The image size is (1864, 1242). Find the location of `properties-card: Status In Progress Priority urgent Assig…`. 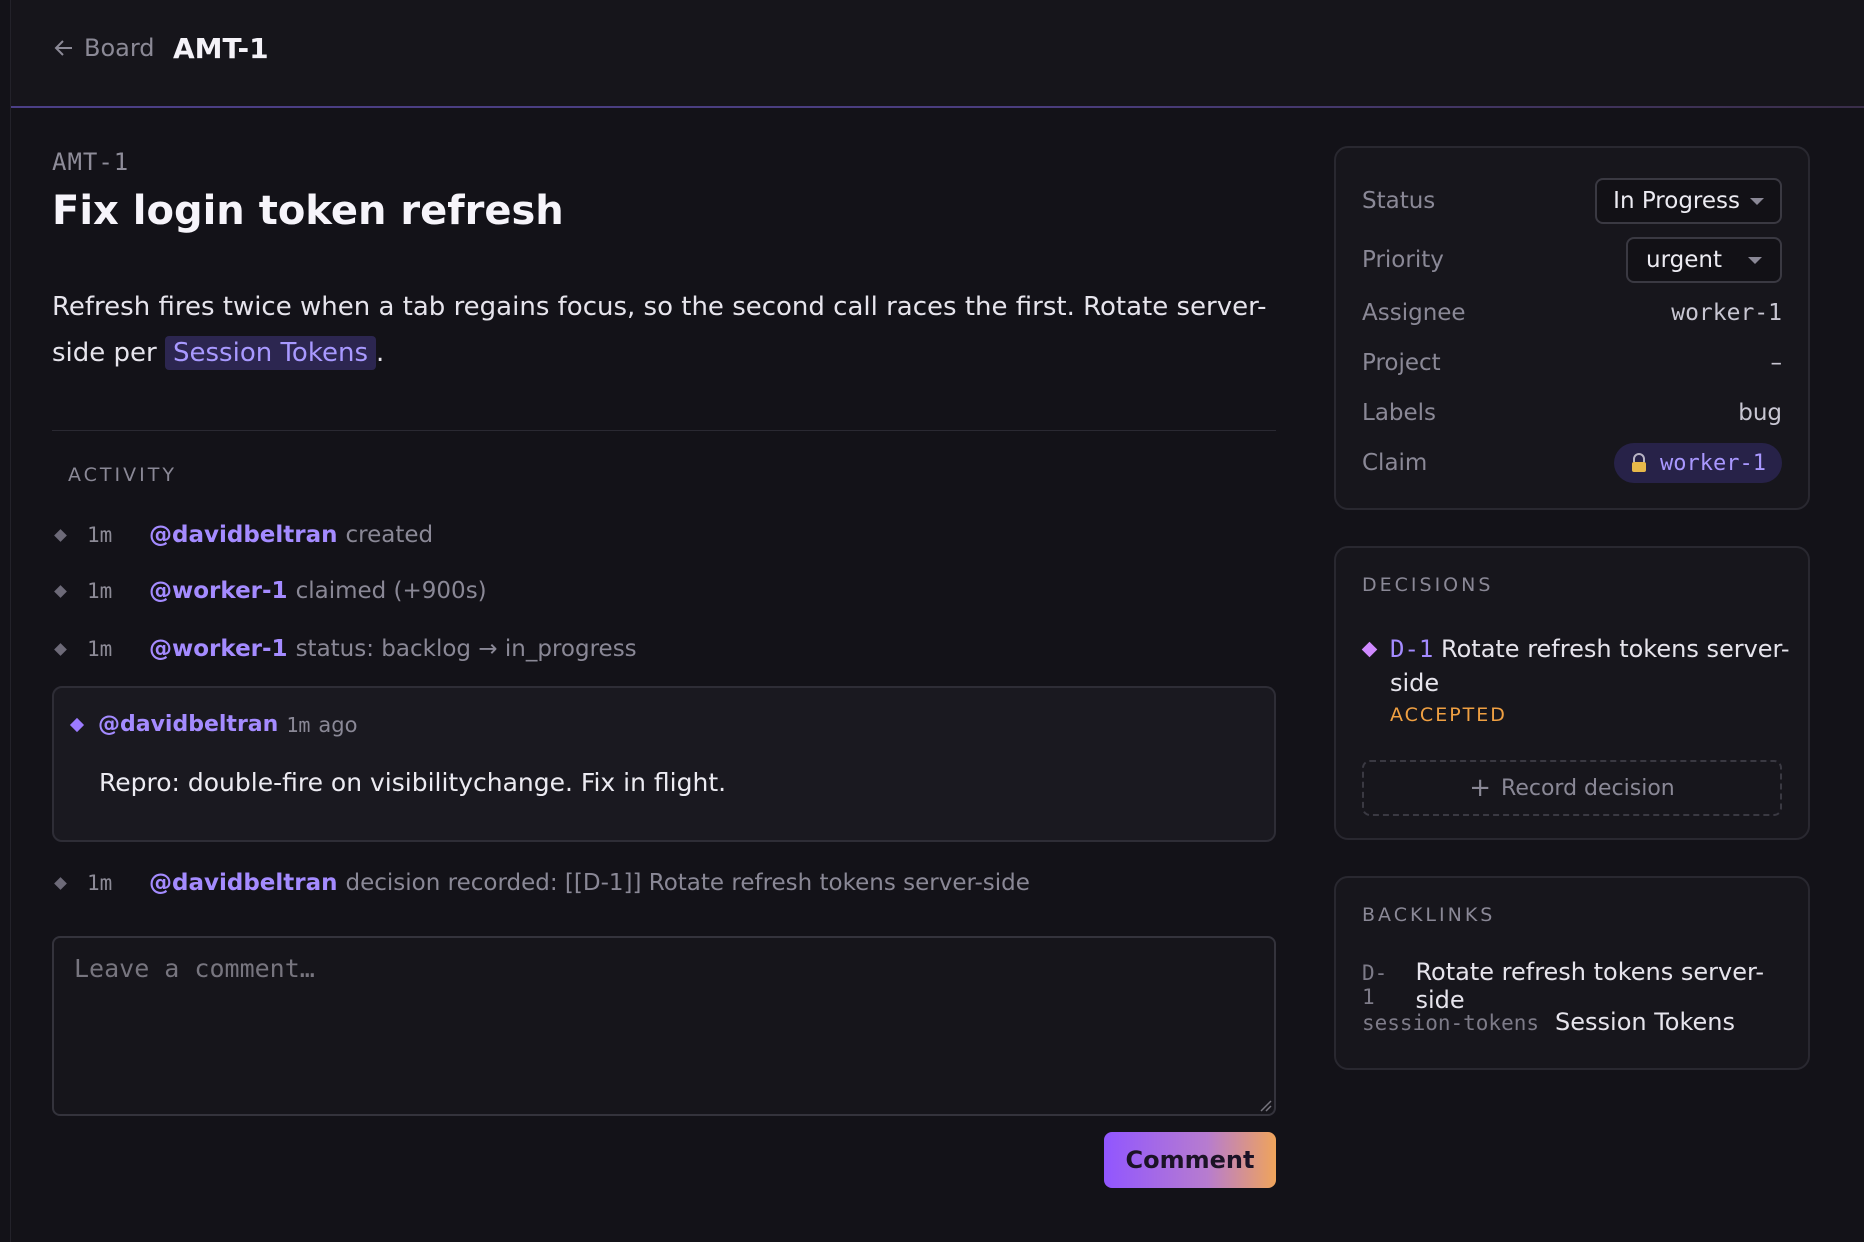

properties-card: Status In Progress Priority urgent Assig… is located at coordinates (1572, 328).